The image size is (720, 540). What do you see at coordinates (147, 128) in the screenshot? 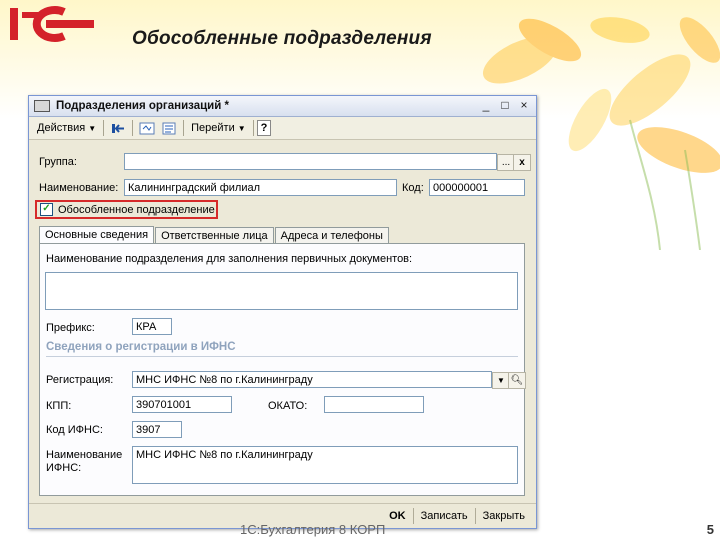
I see `refresh-icon` at bounding box center [147, 128].